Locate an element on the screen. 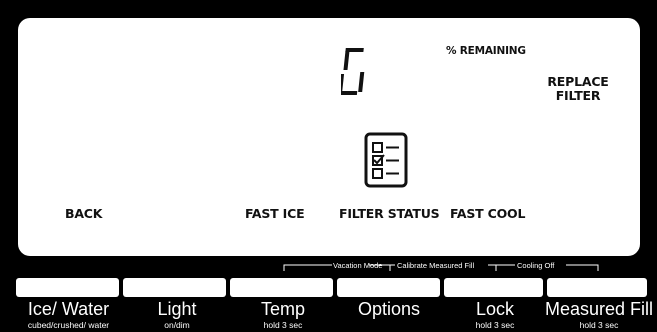  lock-button is located at coordinates (493, 287).